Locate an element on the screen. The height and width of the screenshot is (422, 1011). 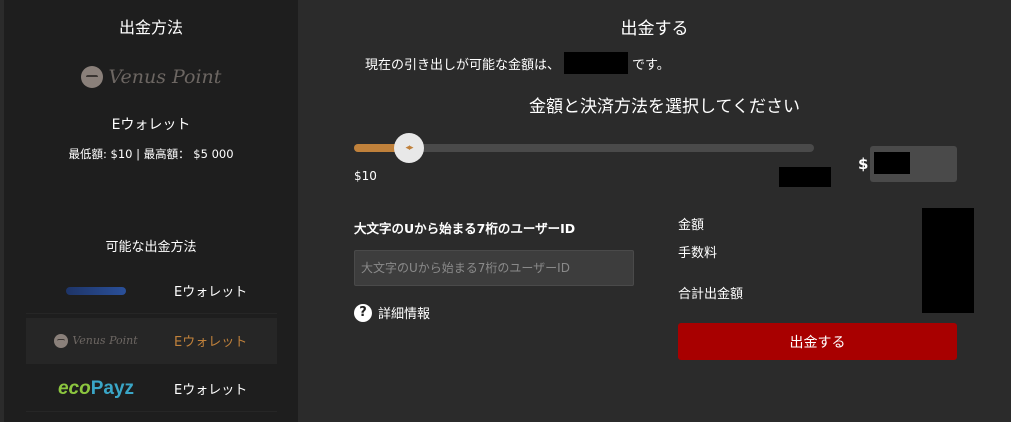
blue-brand-logo-icon is located at coordinates (96, 290).